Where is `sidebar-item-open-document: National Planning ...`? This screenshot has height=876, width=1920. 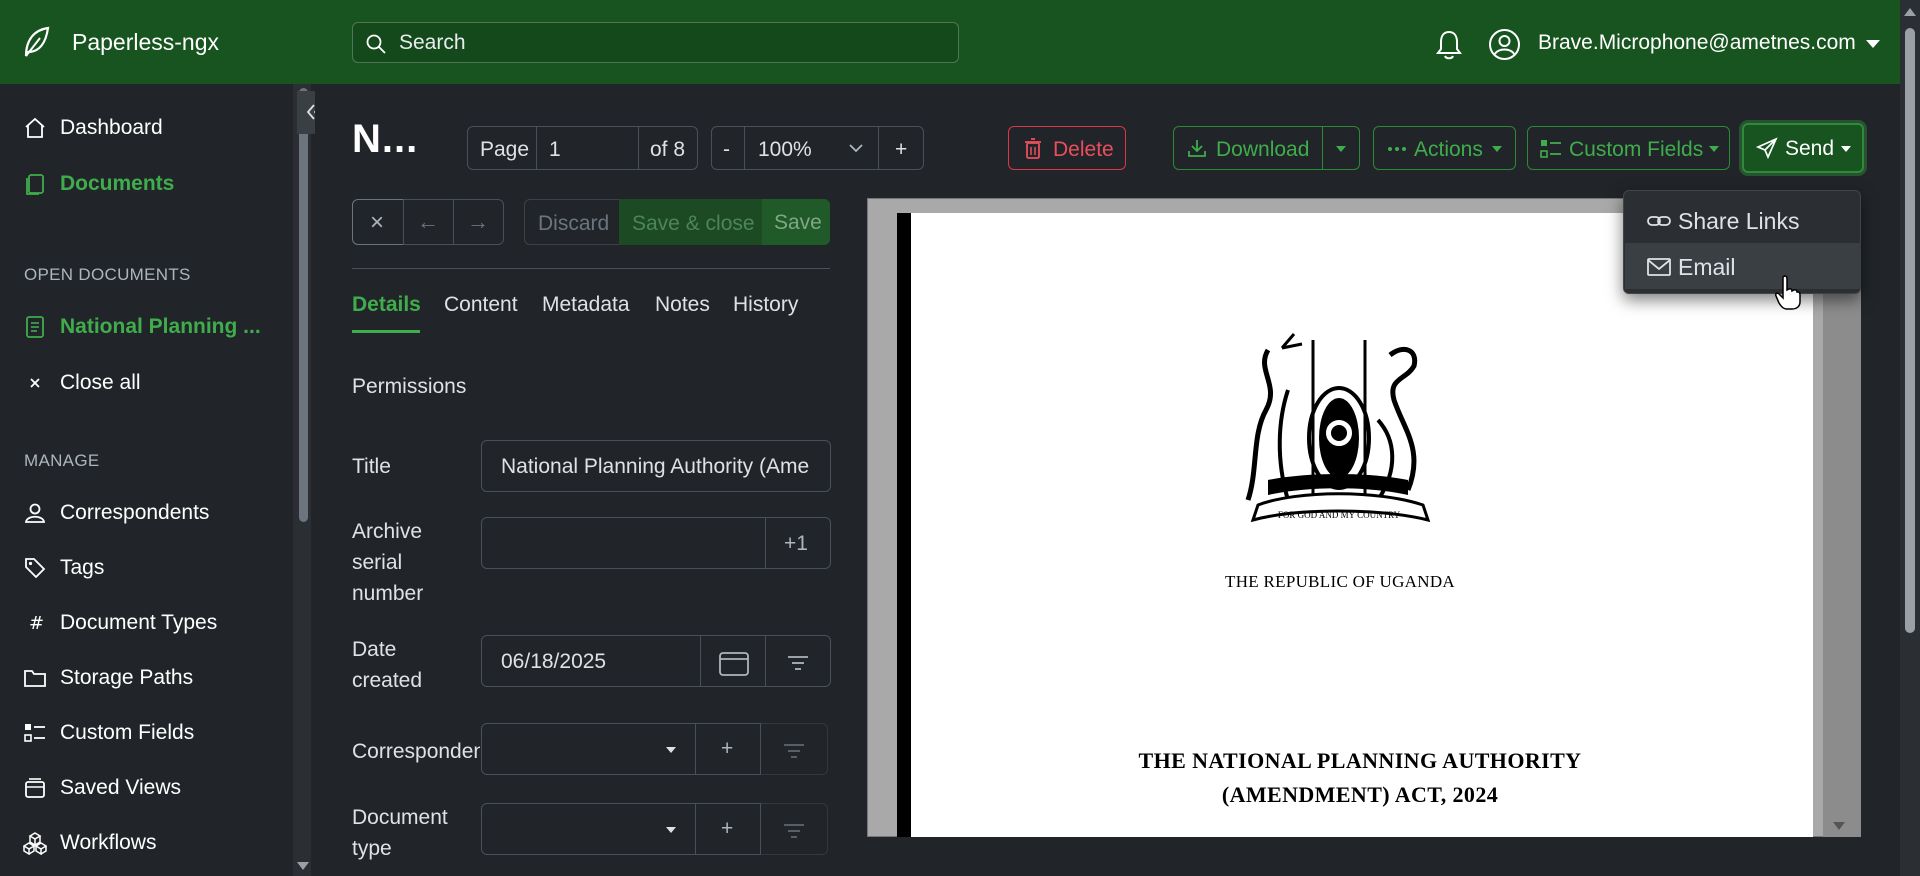 sidebar-item-open-document: National Planning ... is located at coordinates (145, 326).